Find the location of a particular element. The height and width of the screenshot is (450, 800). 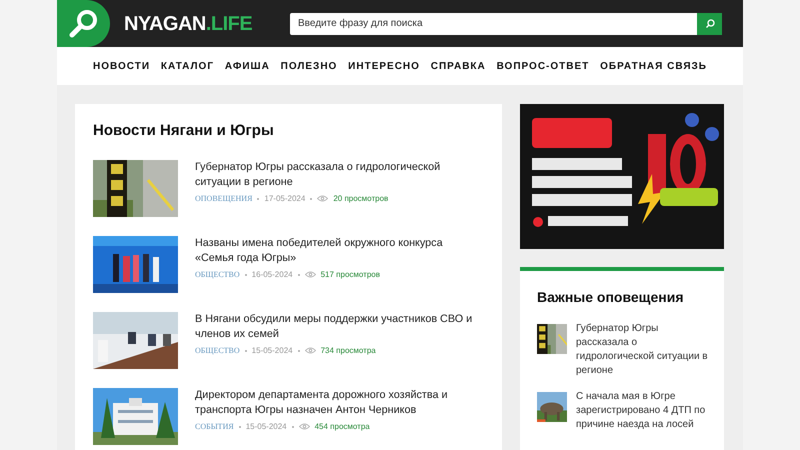

view-count: 734 просмотра is located at coordinates (348, 350).